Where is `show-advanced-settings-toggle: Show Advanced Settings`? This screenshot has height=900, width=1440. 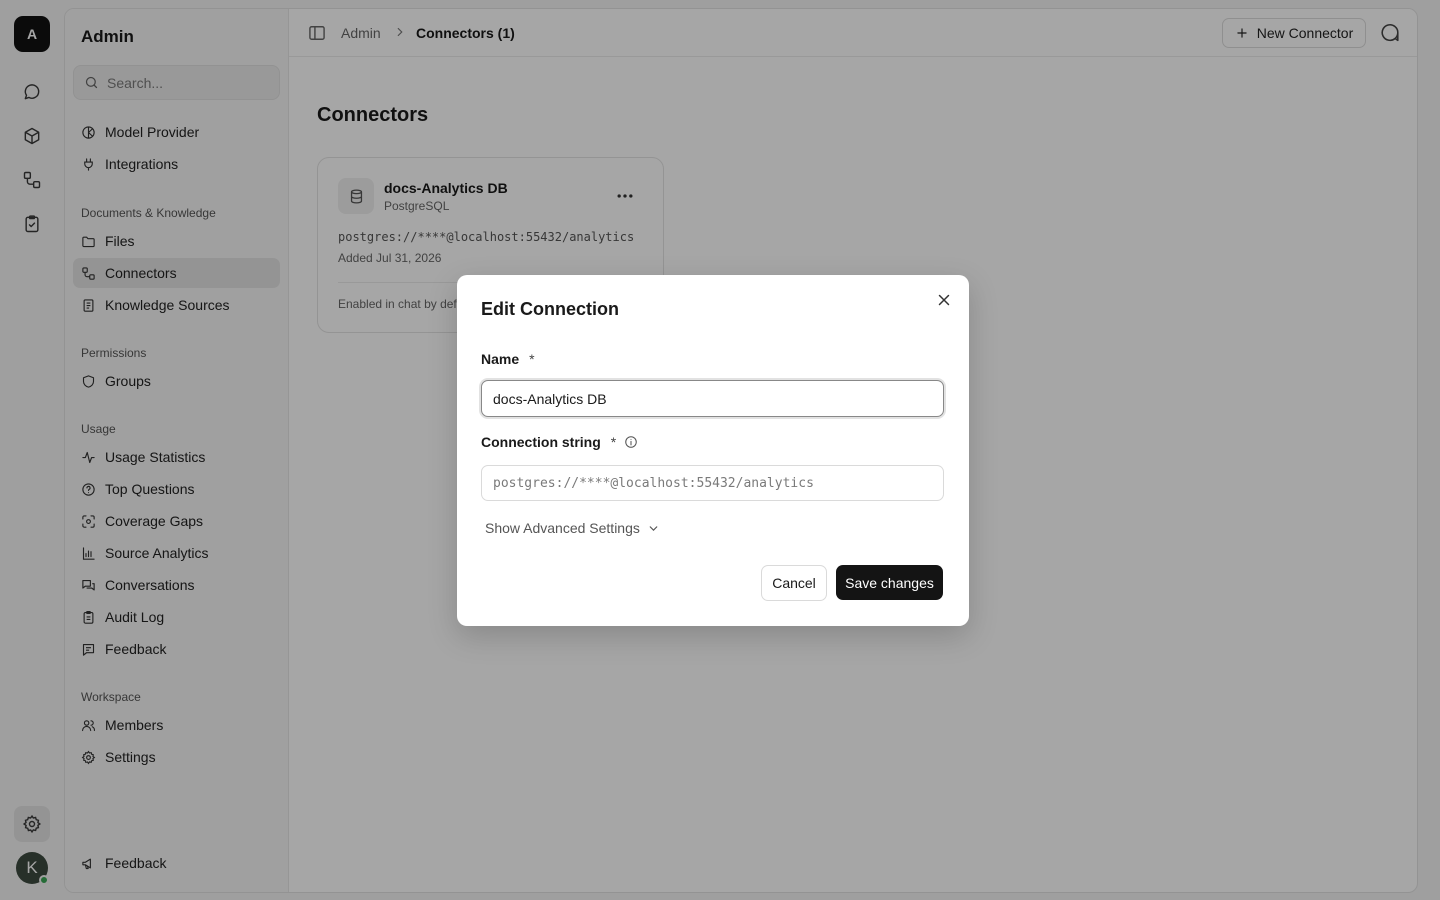
show-advanced-settings-toggle: Show Advanced Settings is located at coordinates (572, 528).